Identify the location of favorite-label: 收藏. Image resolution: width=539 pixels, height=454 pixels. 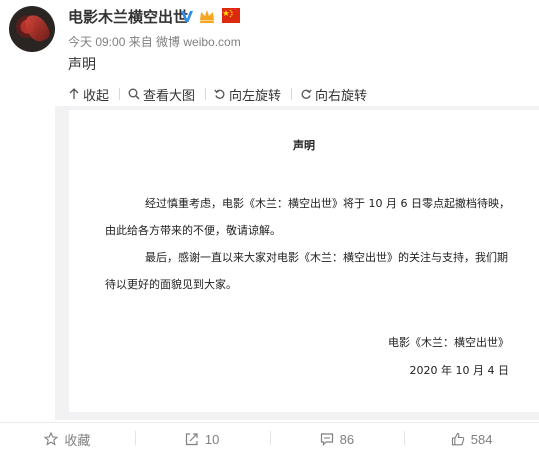
(77, 440).